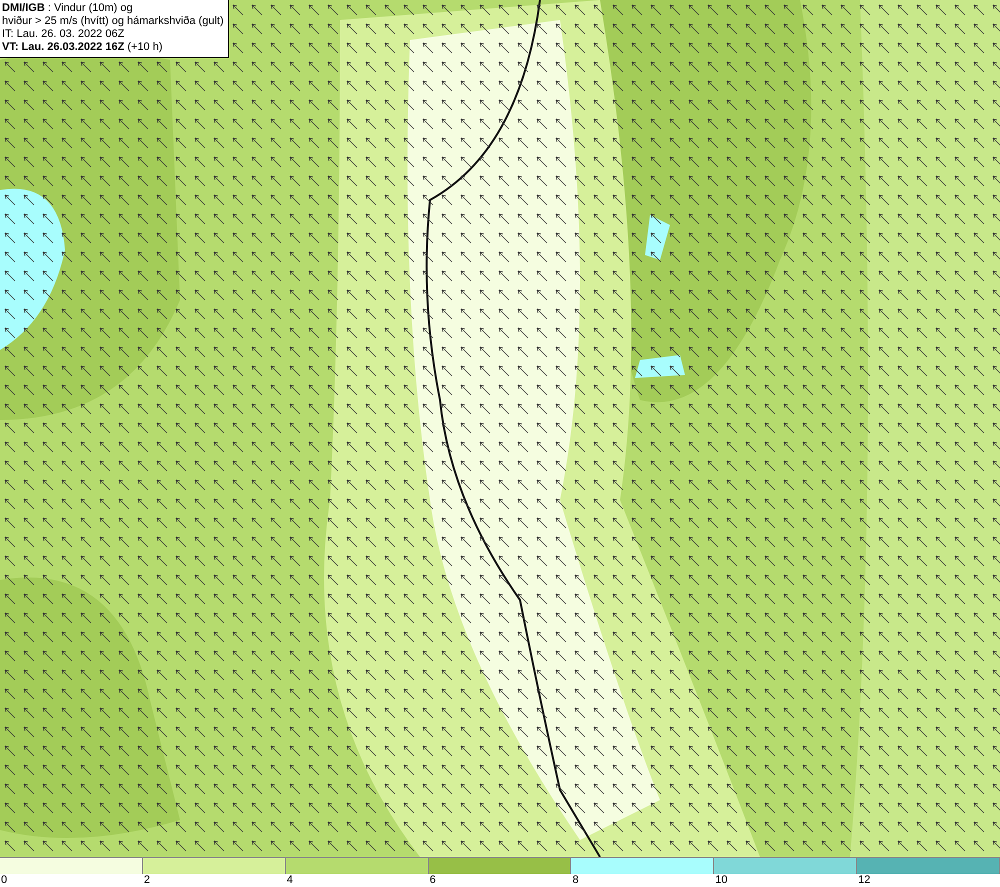  I want to click on header-text: DMI/IGB : Vindur (10m) og, so click(68, 8).